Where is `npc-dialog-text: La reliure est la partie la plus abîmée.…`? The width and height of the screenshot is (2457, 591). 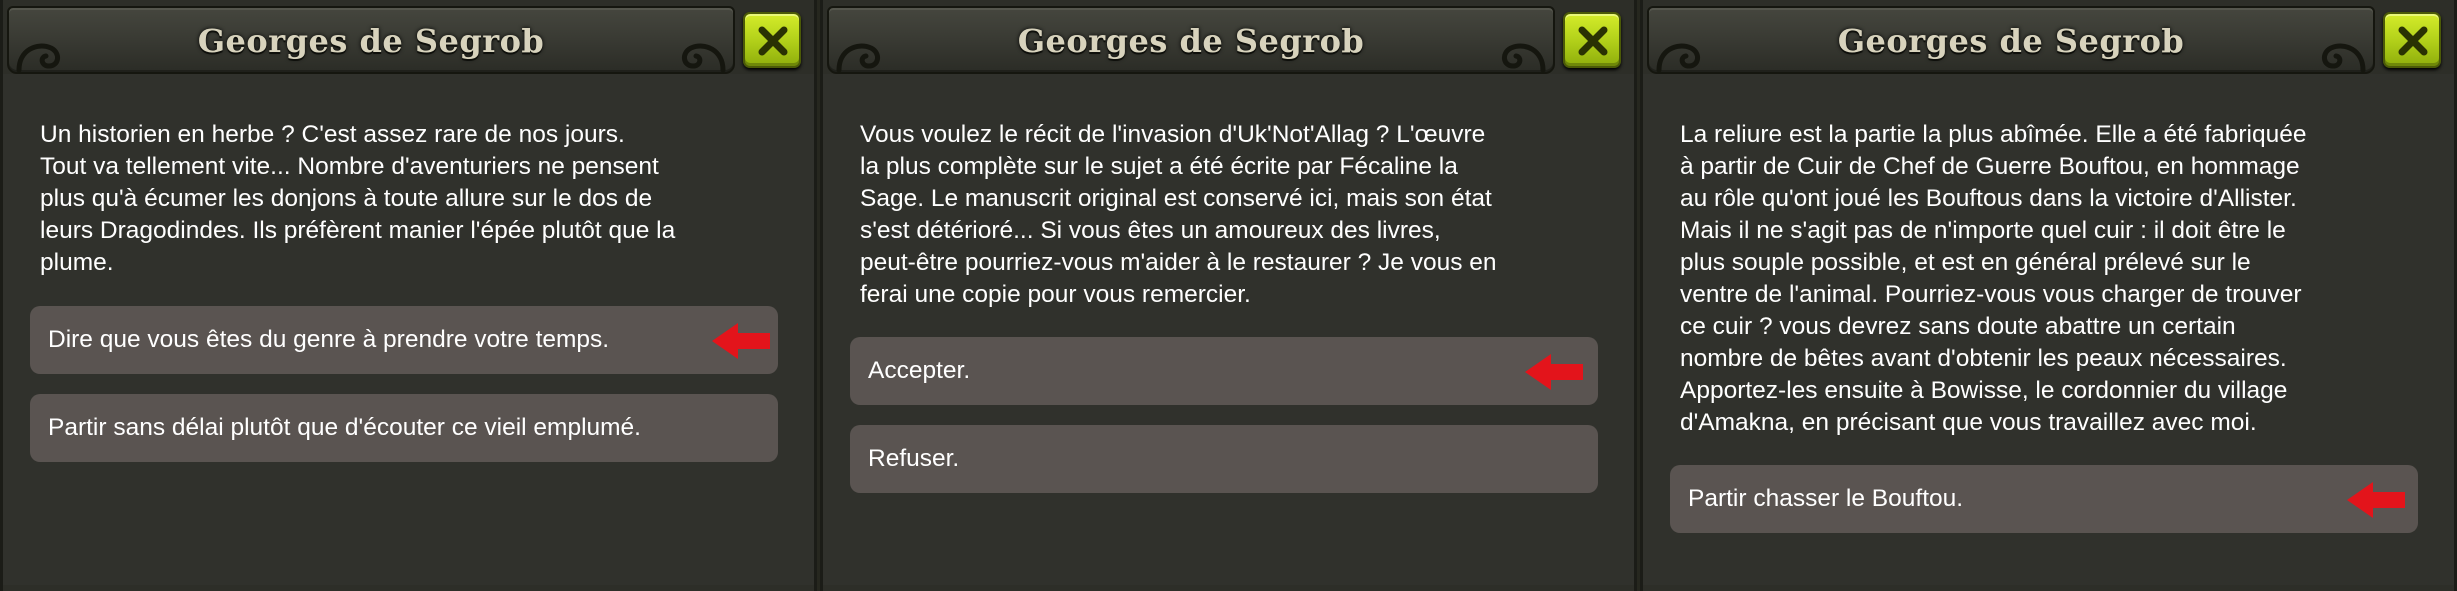 npc-dialog-text: La reliure est la partie la plus abîmée.… is located at coordinates (1993, 278).